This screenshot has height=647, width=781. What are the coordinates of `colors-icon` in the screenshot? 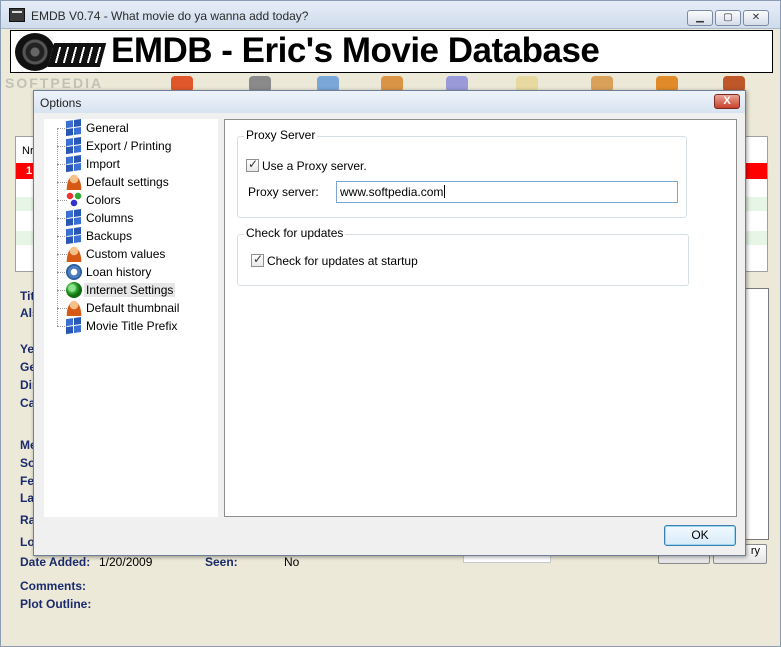 It's located at (74, 200).